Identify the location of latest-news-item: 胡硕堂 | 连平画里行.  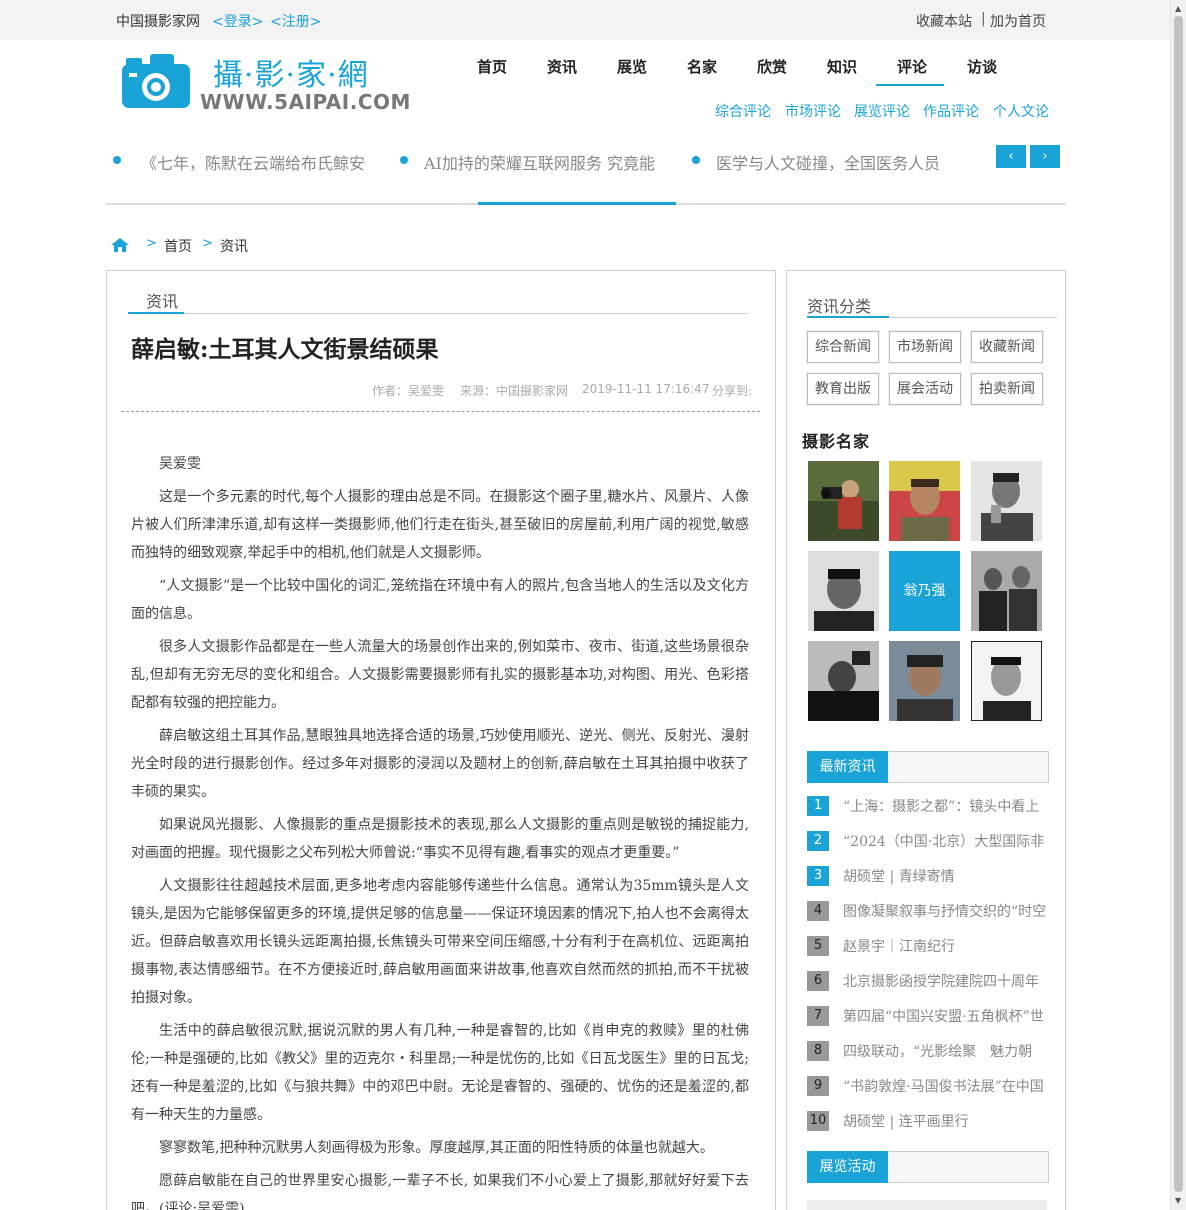
(945, 1121).